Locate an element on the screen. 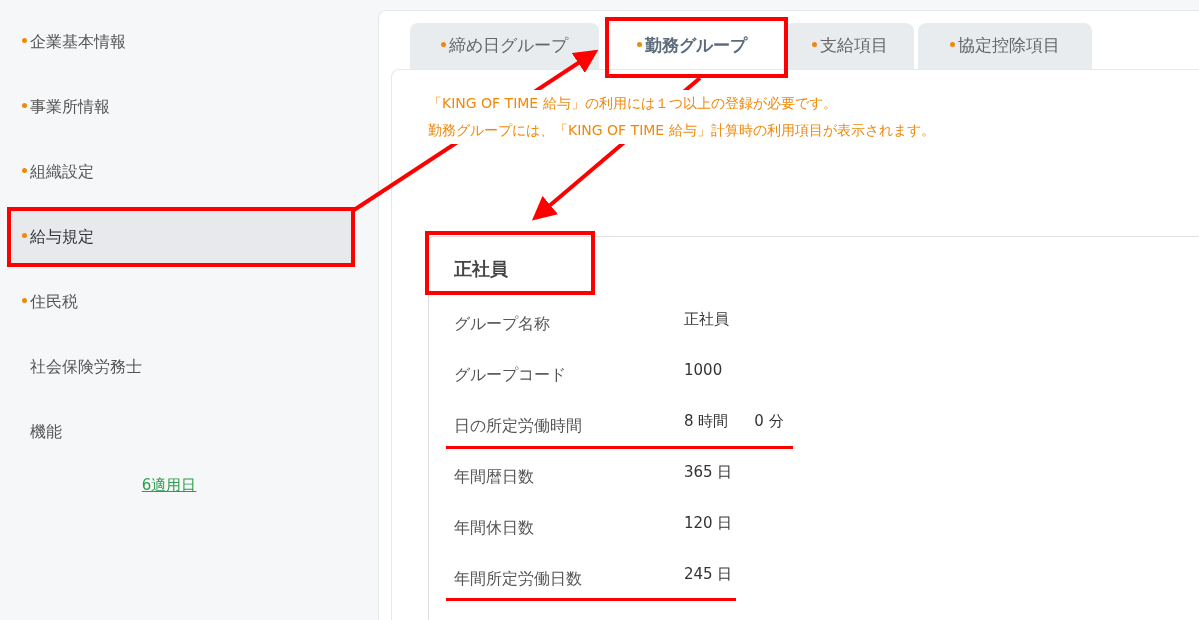  tab: 協定控除項目 is located at coordinates (1005, 46).